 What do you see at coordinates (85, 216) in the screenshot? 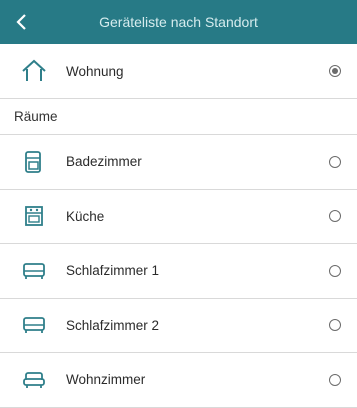
I see `room-label: Küche` at bounding box center [85, 216].